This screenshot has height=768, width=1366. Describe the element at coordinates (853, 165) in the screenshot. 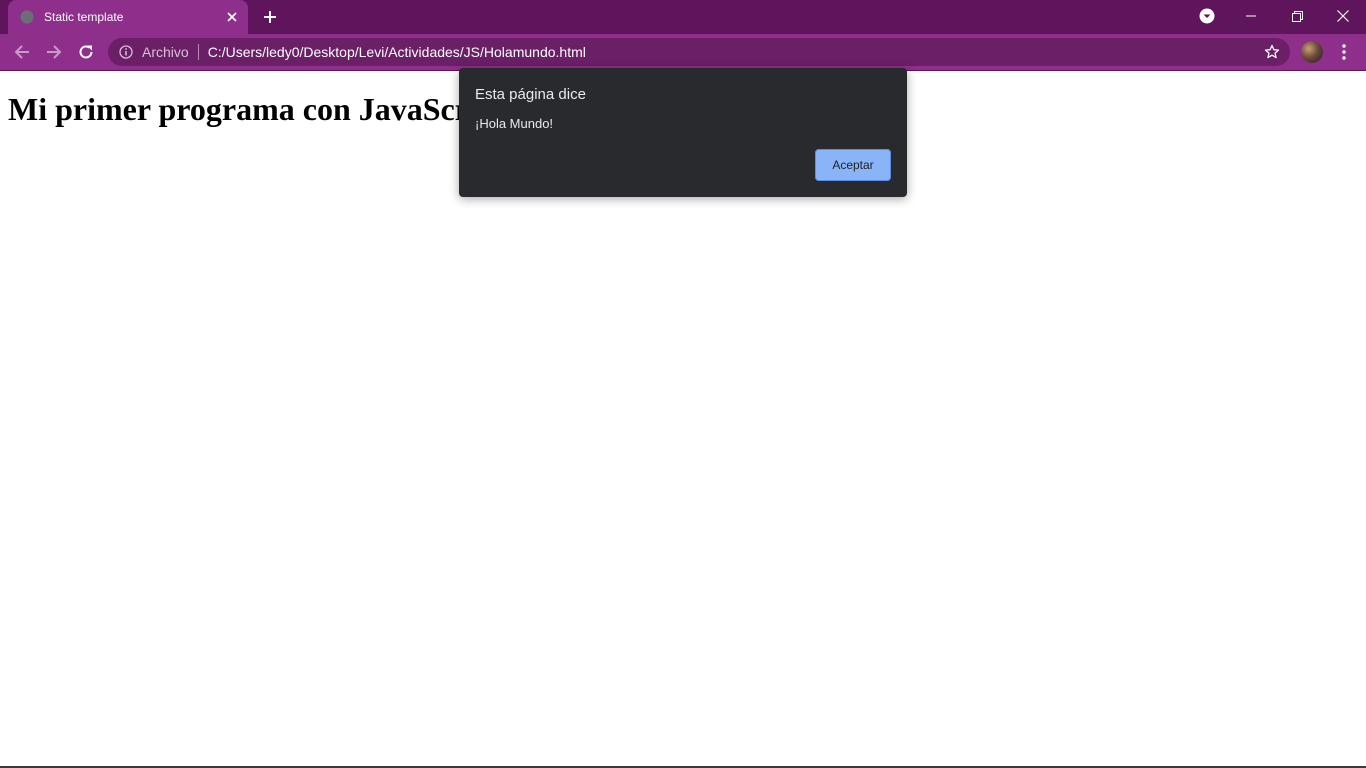

I see `accept-button: Aceptar` at that location.